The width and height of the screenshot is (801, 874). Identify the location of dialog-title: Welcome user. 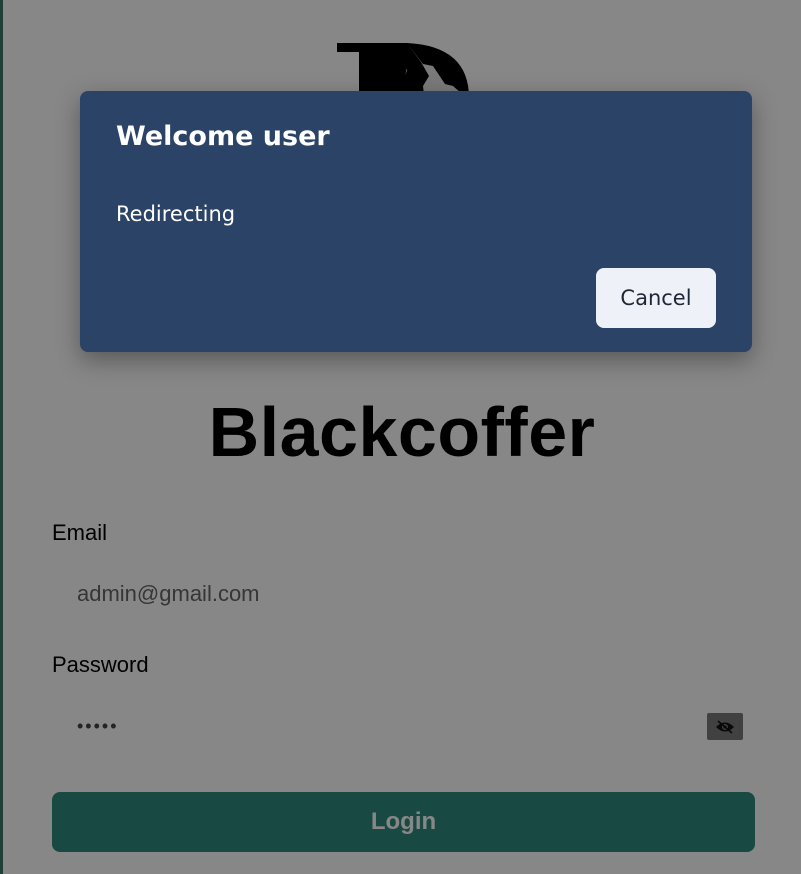
(223, 136).